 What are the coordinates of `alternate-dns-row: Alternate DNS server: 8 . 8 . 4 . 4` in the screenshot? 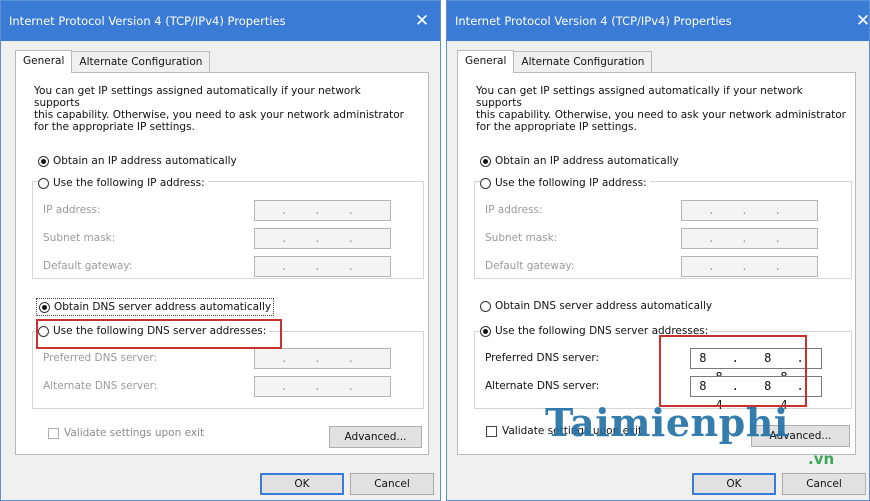 It's located at (673, 394).